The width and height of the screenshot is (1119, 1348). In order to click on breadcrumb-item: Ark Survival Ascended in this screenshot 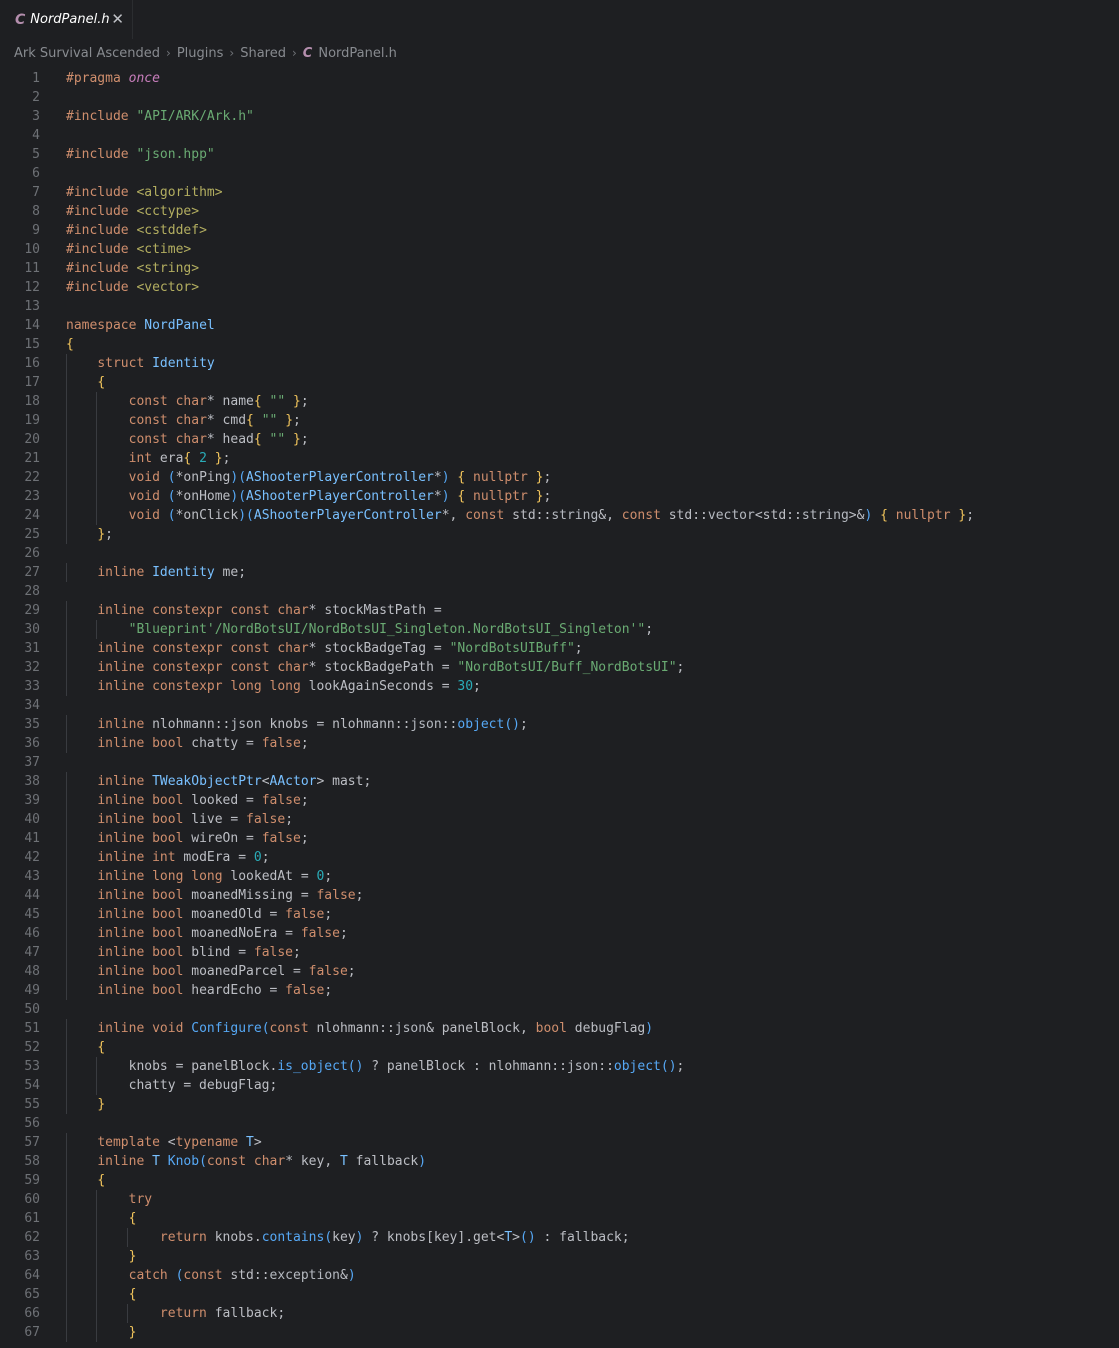, I will do `click(87, 53)`.